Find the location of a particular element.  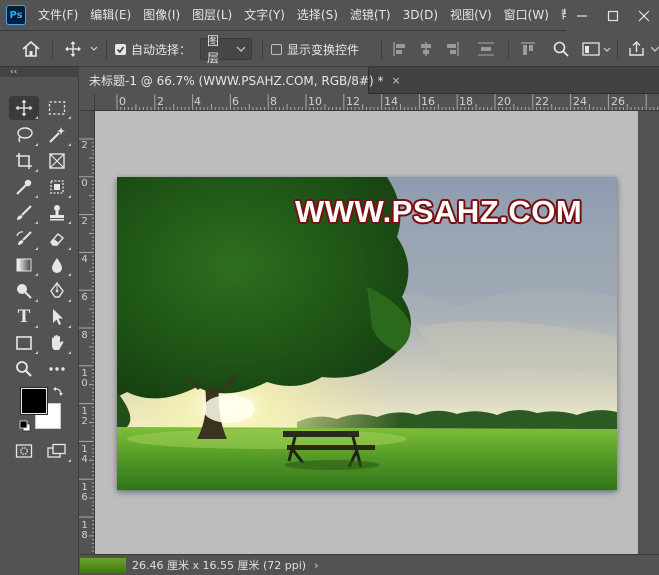

zoom-icon is located at coordinates (24, 369).